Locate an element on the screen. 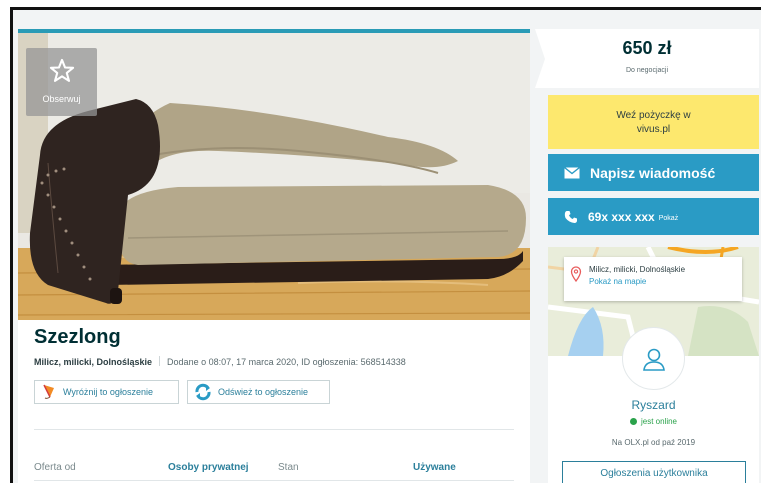 This screenshot has width=761, height=483. online-dot is located at coordinates (633, 421).